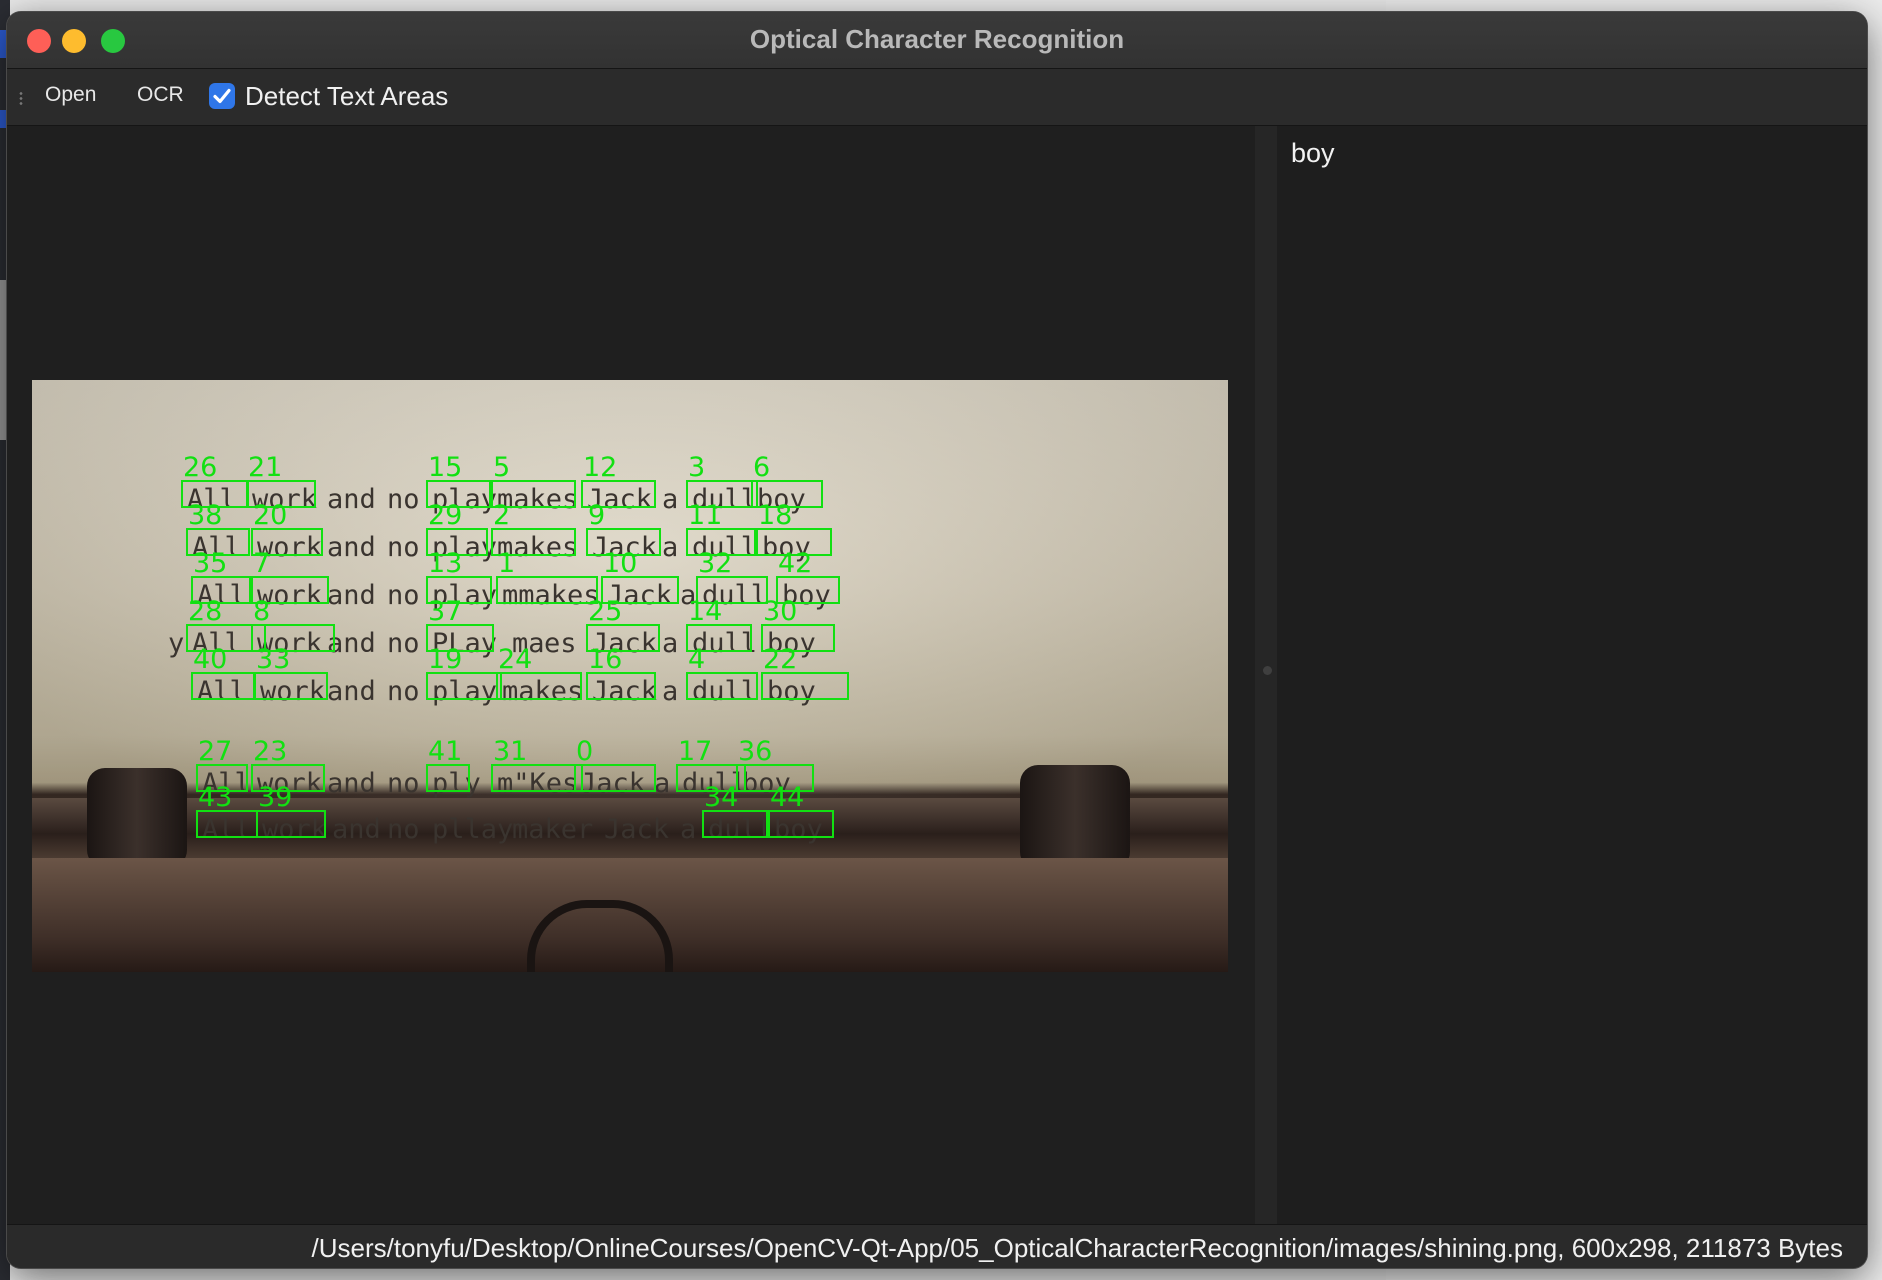 This screenshot has height=1280, width=1882. I want to click on toolbar-drag-handle-icon, so click(21, 99).